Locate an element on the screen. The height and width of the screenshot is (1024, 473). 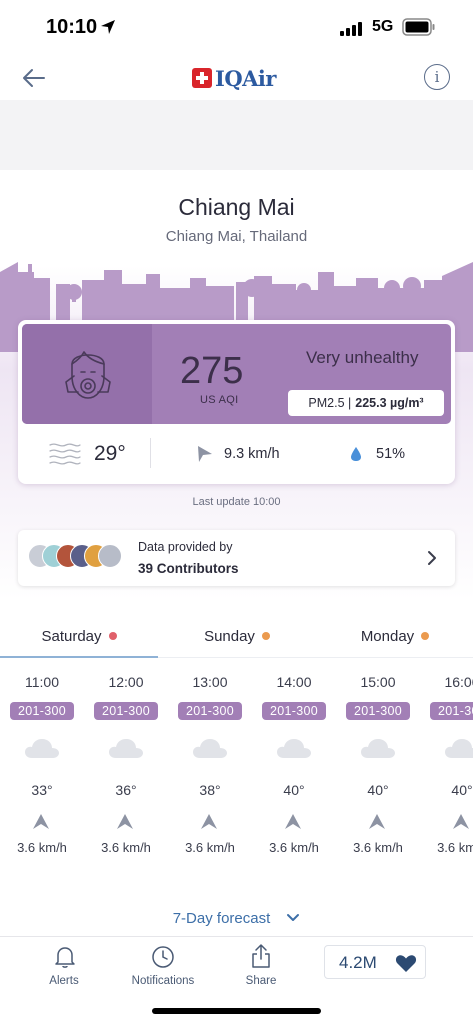
seven-day-forecast-button: 7-Day forecast is located at coordinates (236, 918).